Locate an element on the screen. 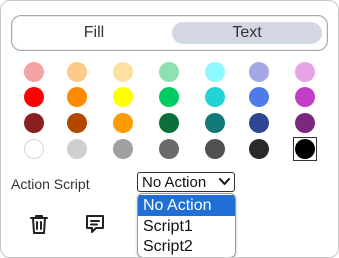  action-script-select: No Action is located at coordinates (186, 182).